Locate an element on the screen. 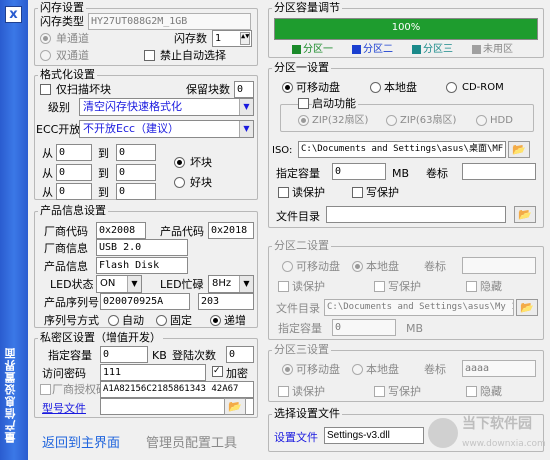 The image size is (550, 460). single-channel-radio is located at coordinates (45, 38).